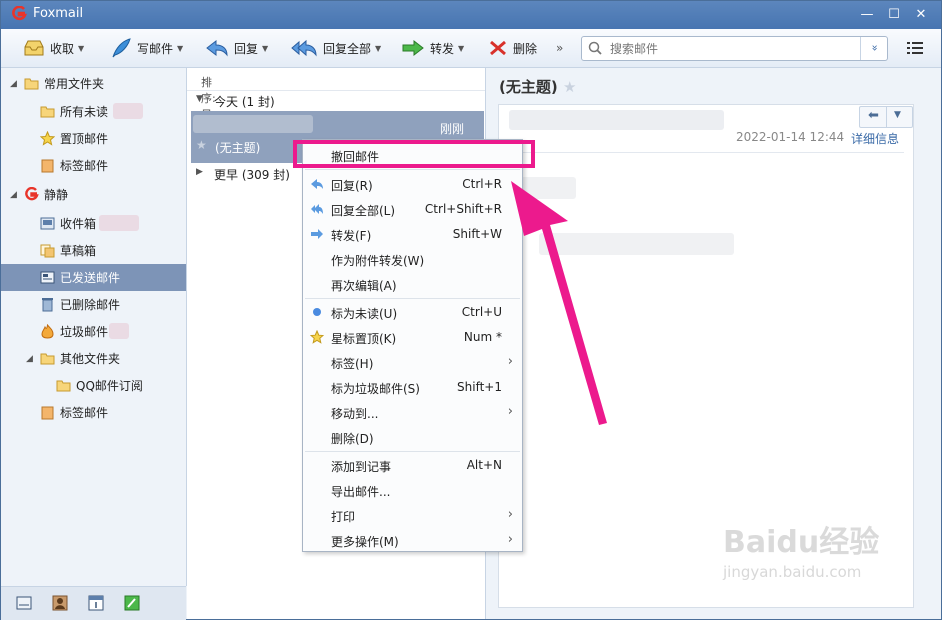 The image size is (942, 620). I want to click on menu-item-tags: 标签(H) ›, so click(412, 362).